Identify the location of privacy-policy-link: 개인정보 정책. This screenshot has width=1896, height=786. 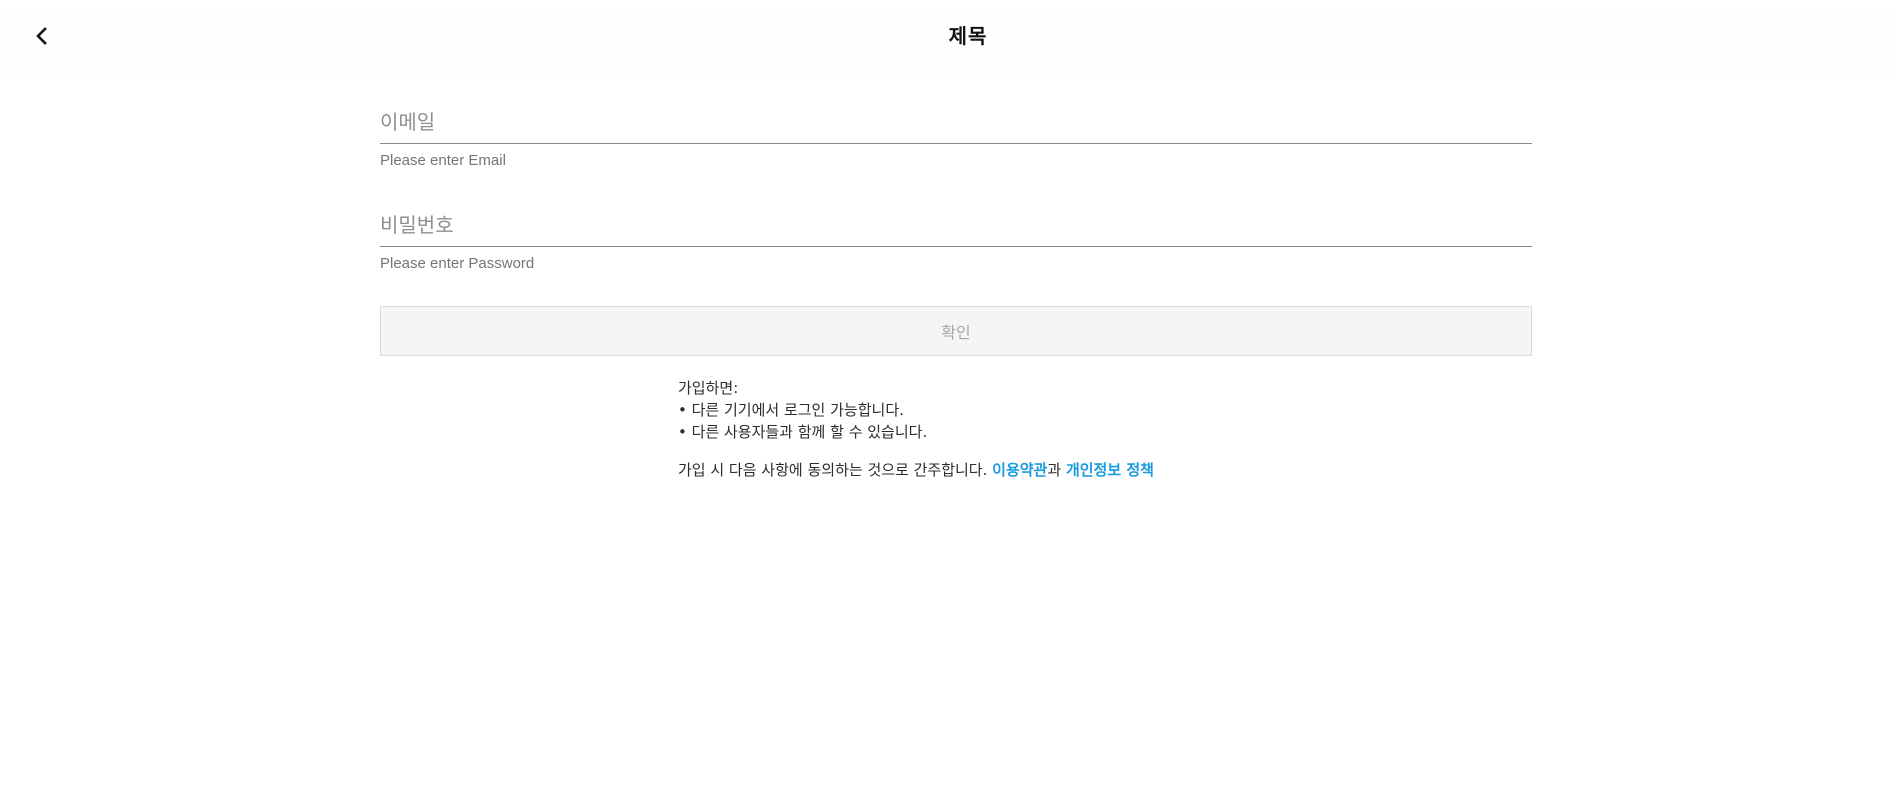
(1110, 470).